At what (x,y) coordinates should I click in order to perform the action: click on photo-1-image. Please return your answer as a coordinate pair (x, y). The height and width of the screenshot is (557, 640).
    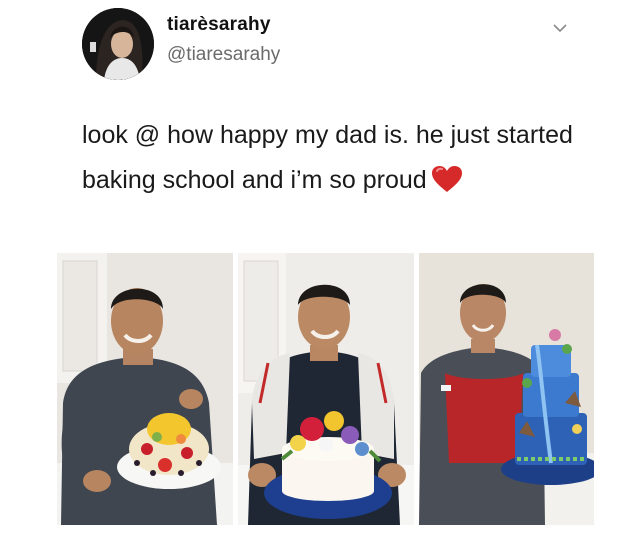
    Looking at the image, I should click on (145, 389).